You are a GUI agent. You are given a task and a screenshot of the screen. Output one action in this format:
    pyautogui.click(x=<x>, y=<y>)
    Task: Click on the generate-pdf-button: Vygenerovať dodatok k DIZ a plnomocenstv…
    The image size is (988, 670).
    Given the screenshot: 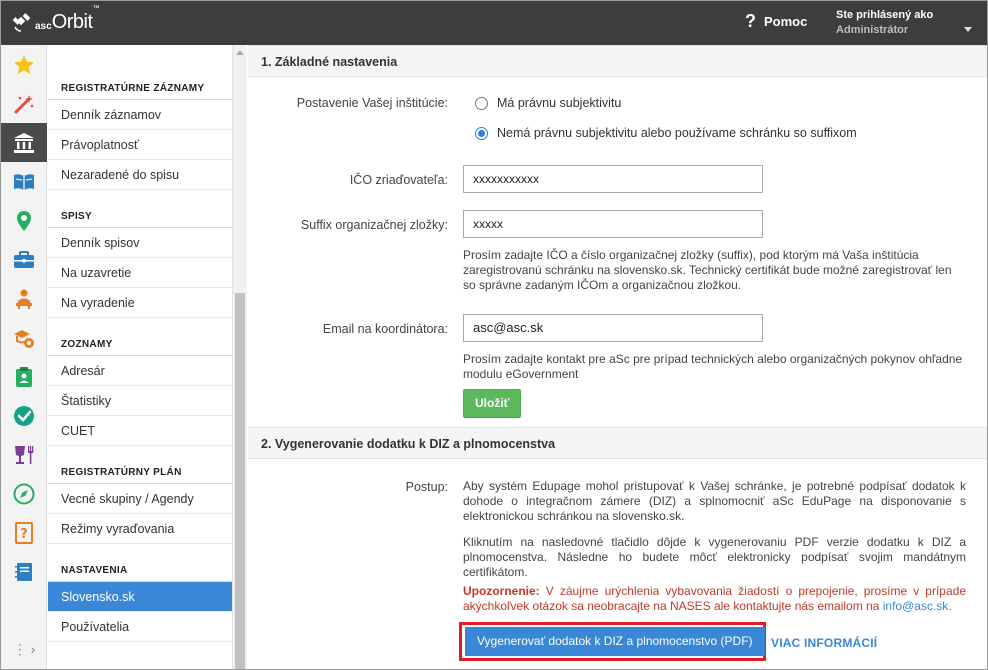 What is the action you would take?
    pyautogui.click(x=615, y=641)
    